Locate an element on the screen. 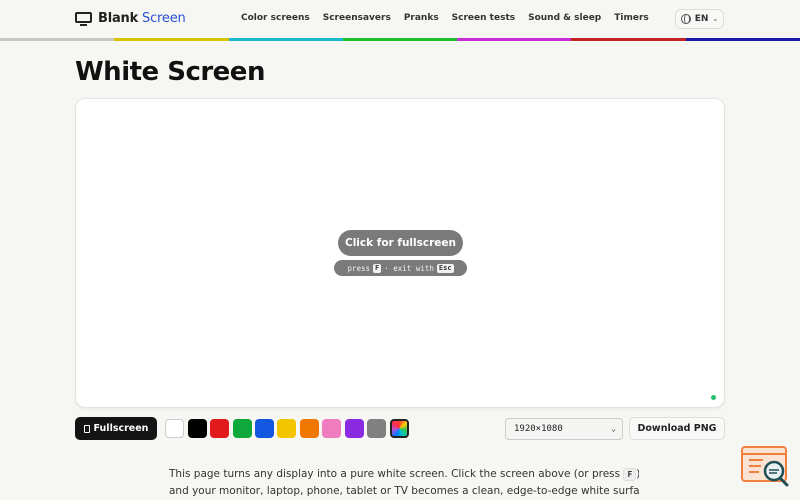 The image size is (800, 500). monitor-icon is located at coordinates (83, 18).